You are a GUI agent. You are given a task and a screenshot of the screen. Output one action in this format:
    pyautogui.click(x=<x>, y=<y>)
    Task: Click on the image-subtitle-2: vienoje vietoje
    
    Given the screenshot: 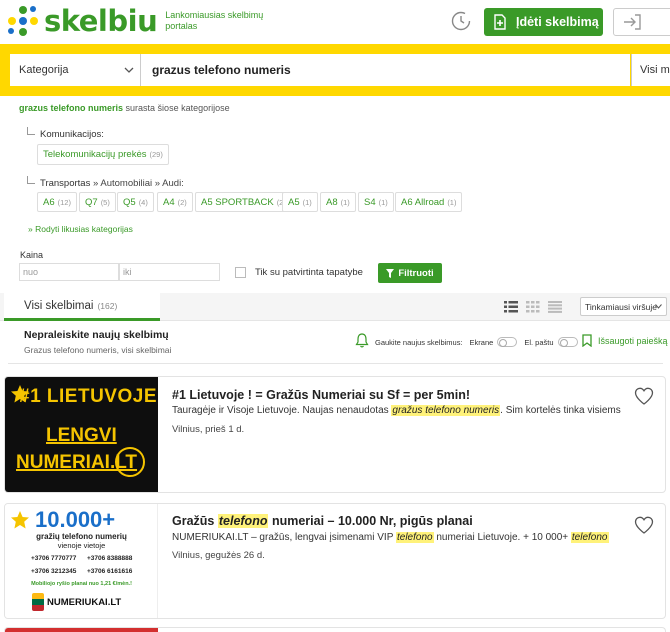 What is the action you would take?
    pyautogui.click(x=81, y=545)
    